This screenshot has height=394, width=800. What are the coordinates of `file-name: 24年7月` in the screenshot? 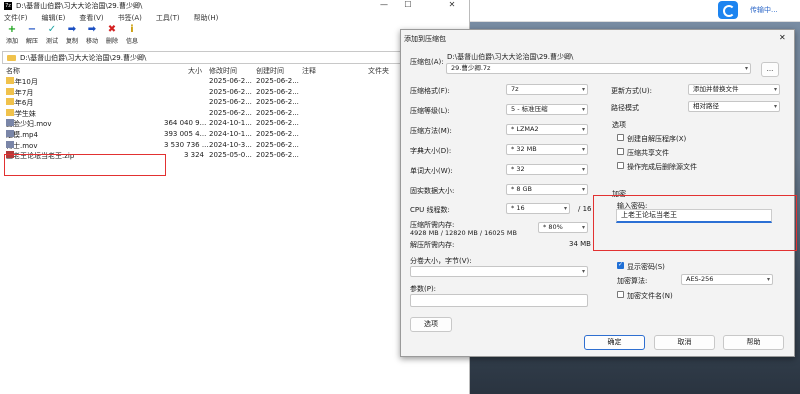 It's located at (19, 92).